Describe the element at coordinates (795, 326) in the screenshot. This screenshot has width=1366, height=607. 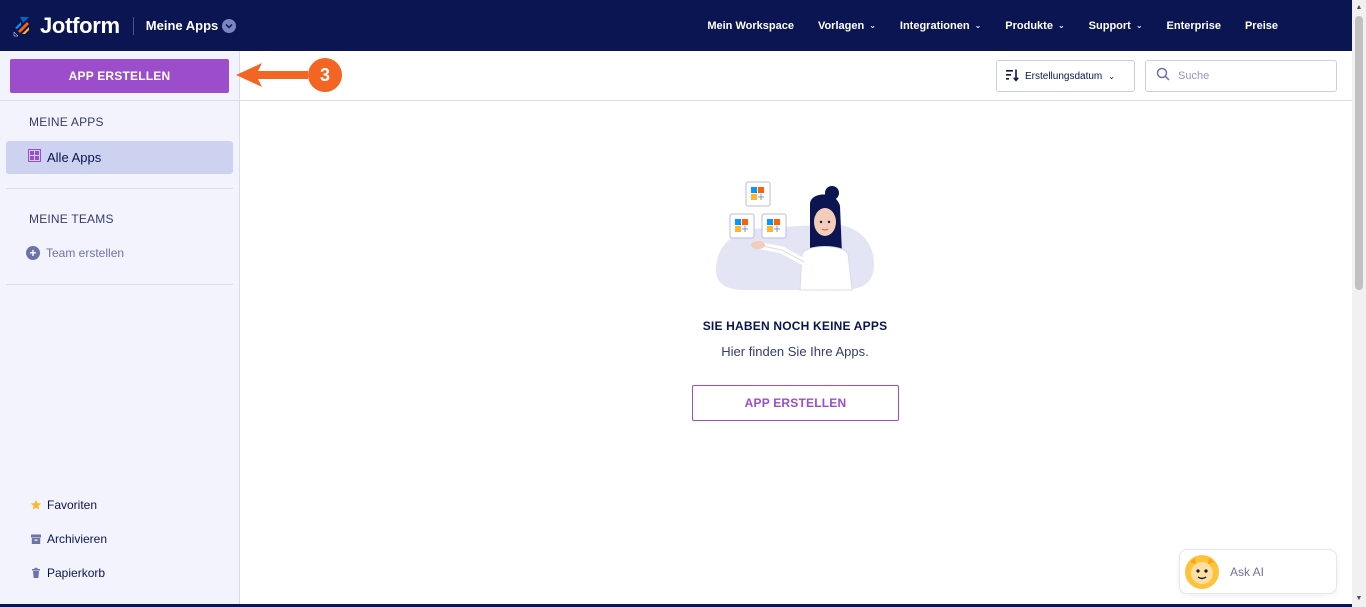
I see `empty-state-title: SIE HABEN NOCH KEINE APPS` at that location.